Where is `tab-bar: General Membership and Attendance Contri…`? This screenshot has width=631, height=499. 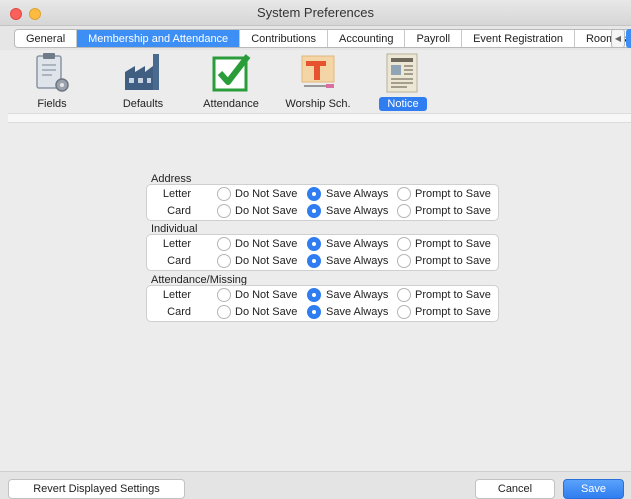 tab-bar: General Membership and Attendance Contri… is located at coordinates (315, 38).